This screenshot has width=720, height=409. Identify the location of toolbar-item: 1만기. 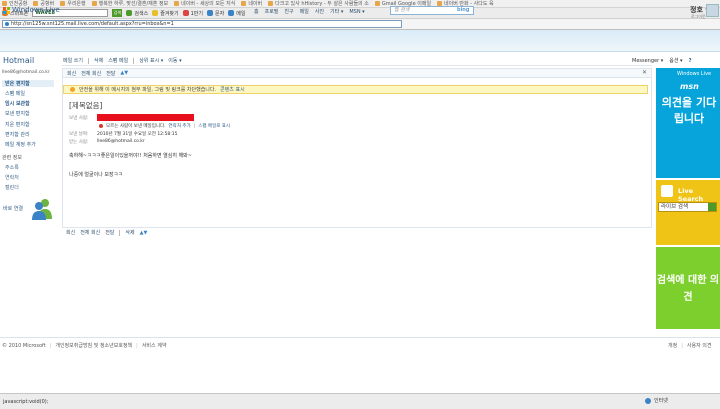
(192, 13).